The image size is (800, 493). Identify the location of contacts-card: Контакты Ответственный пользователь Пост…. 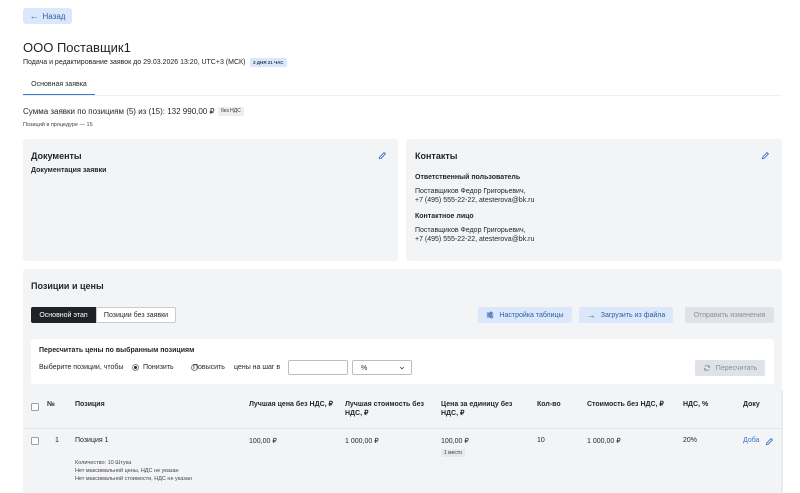
(594, 200).